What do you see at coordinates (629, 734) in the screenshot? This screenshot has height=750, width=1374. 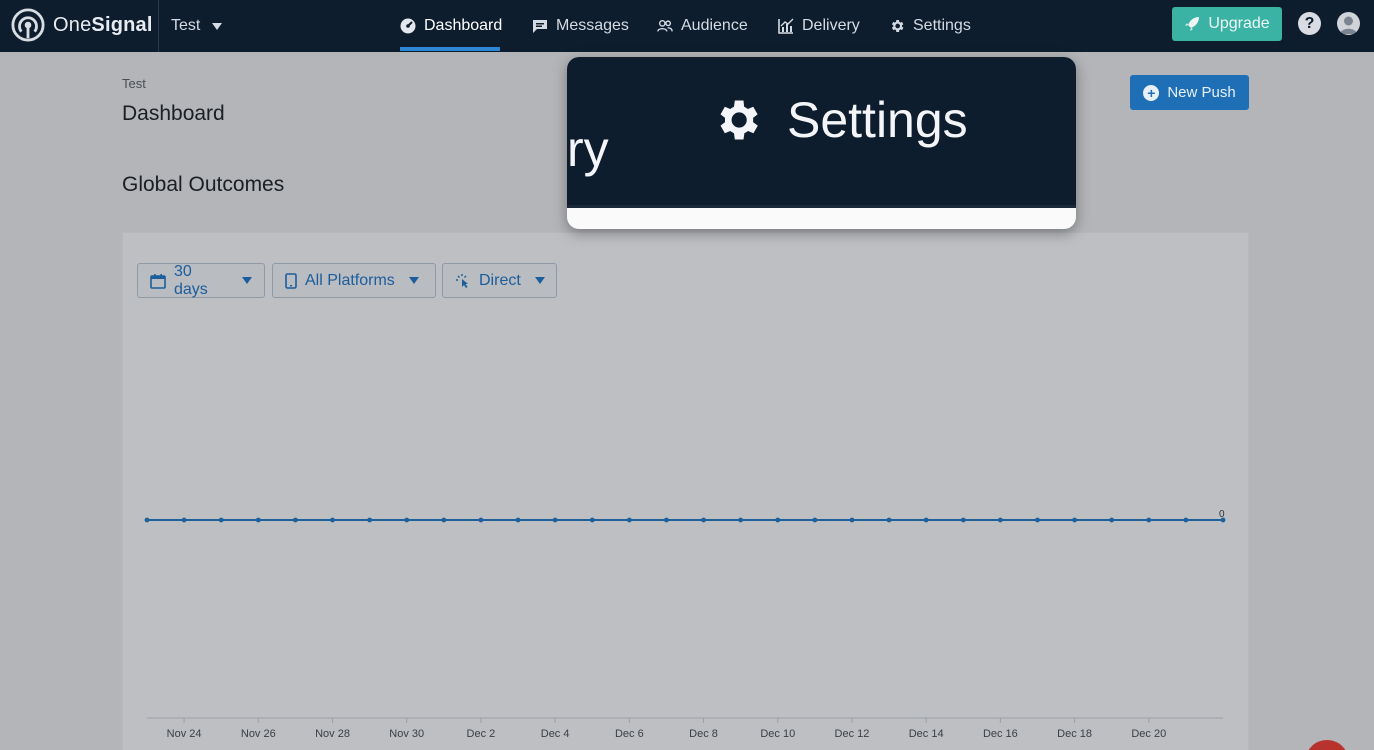 I see `x-tick-label: Dec 6` at bounding box center [629, 734].